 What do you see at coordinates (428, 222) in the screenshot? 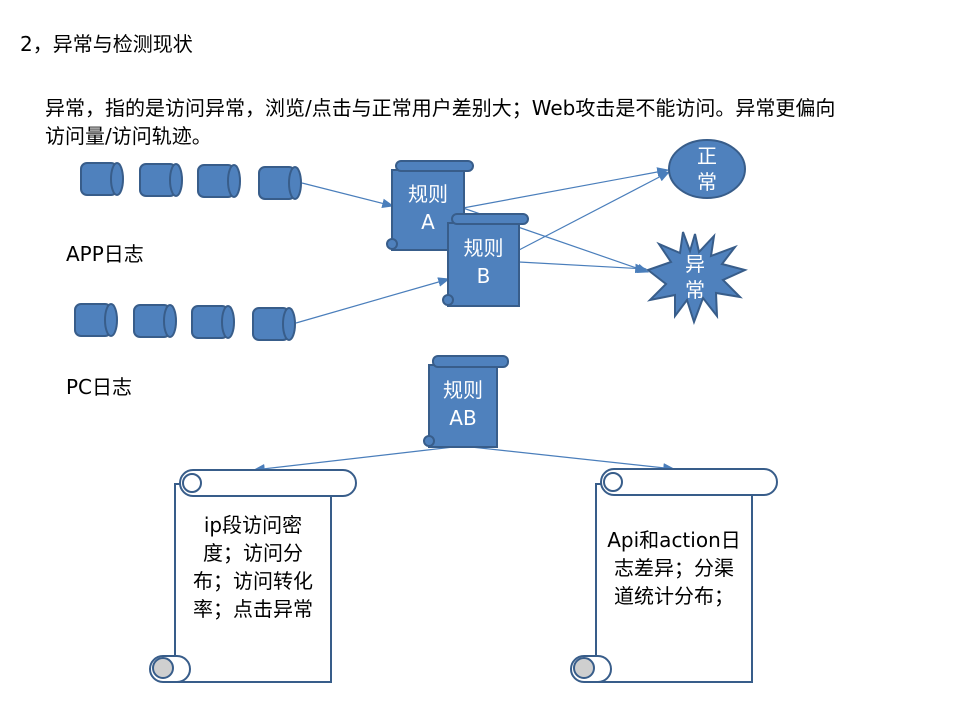
I see `rule-a-line2: A` at bounding box center [428, 222].